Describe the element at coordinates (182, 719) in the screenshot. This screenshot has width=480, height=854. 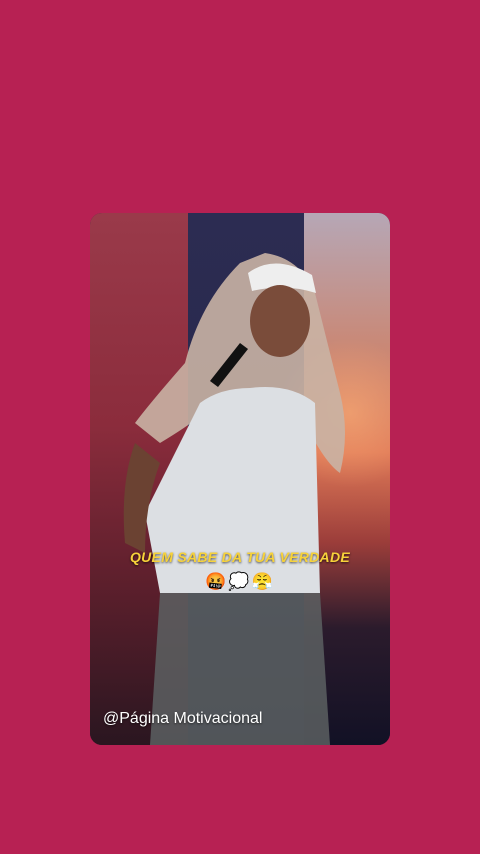
I see `account-handle: @Página Motivacional` at that location.